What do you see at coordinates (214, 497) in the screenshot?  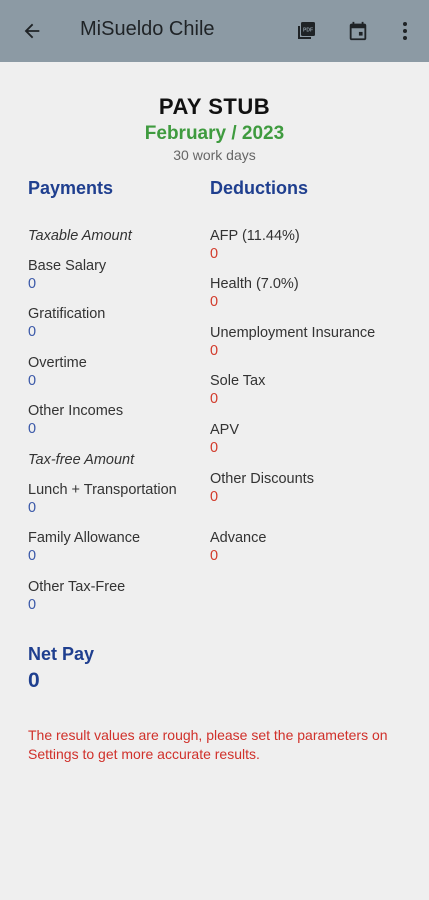 I see `other-discounts-value: 0` at bounding box center [214, 497].